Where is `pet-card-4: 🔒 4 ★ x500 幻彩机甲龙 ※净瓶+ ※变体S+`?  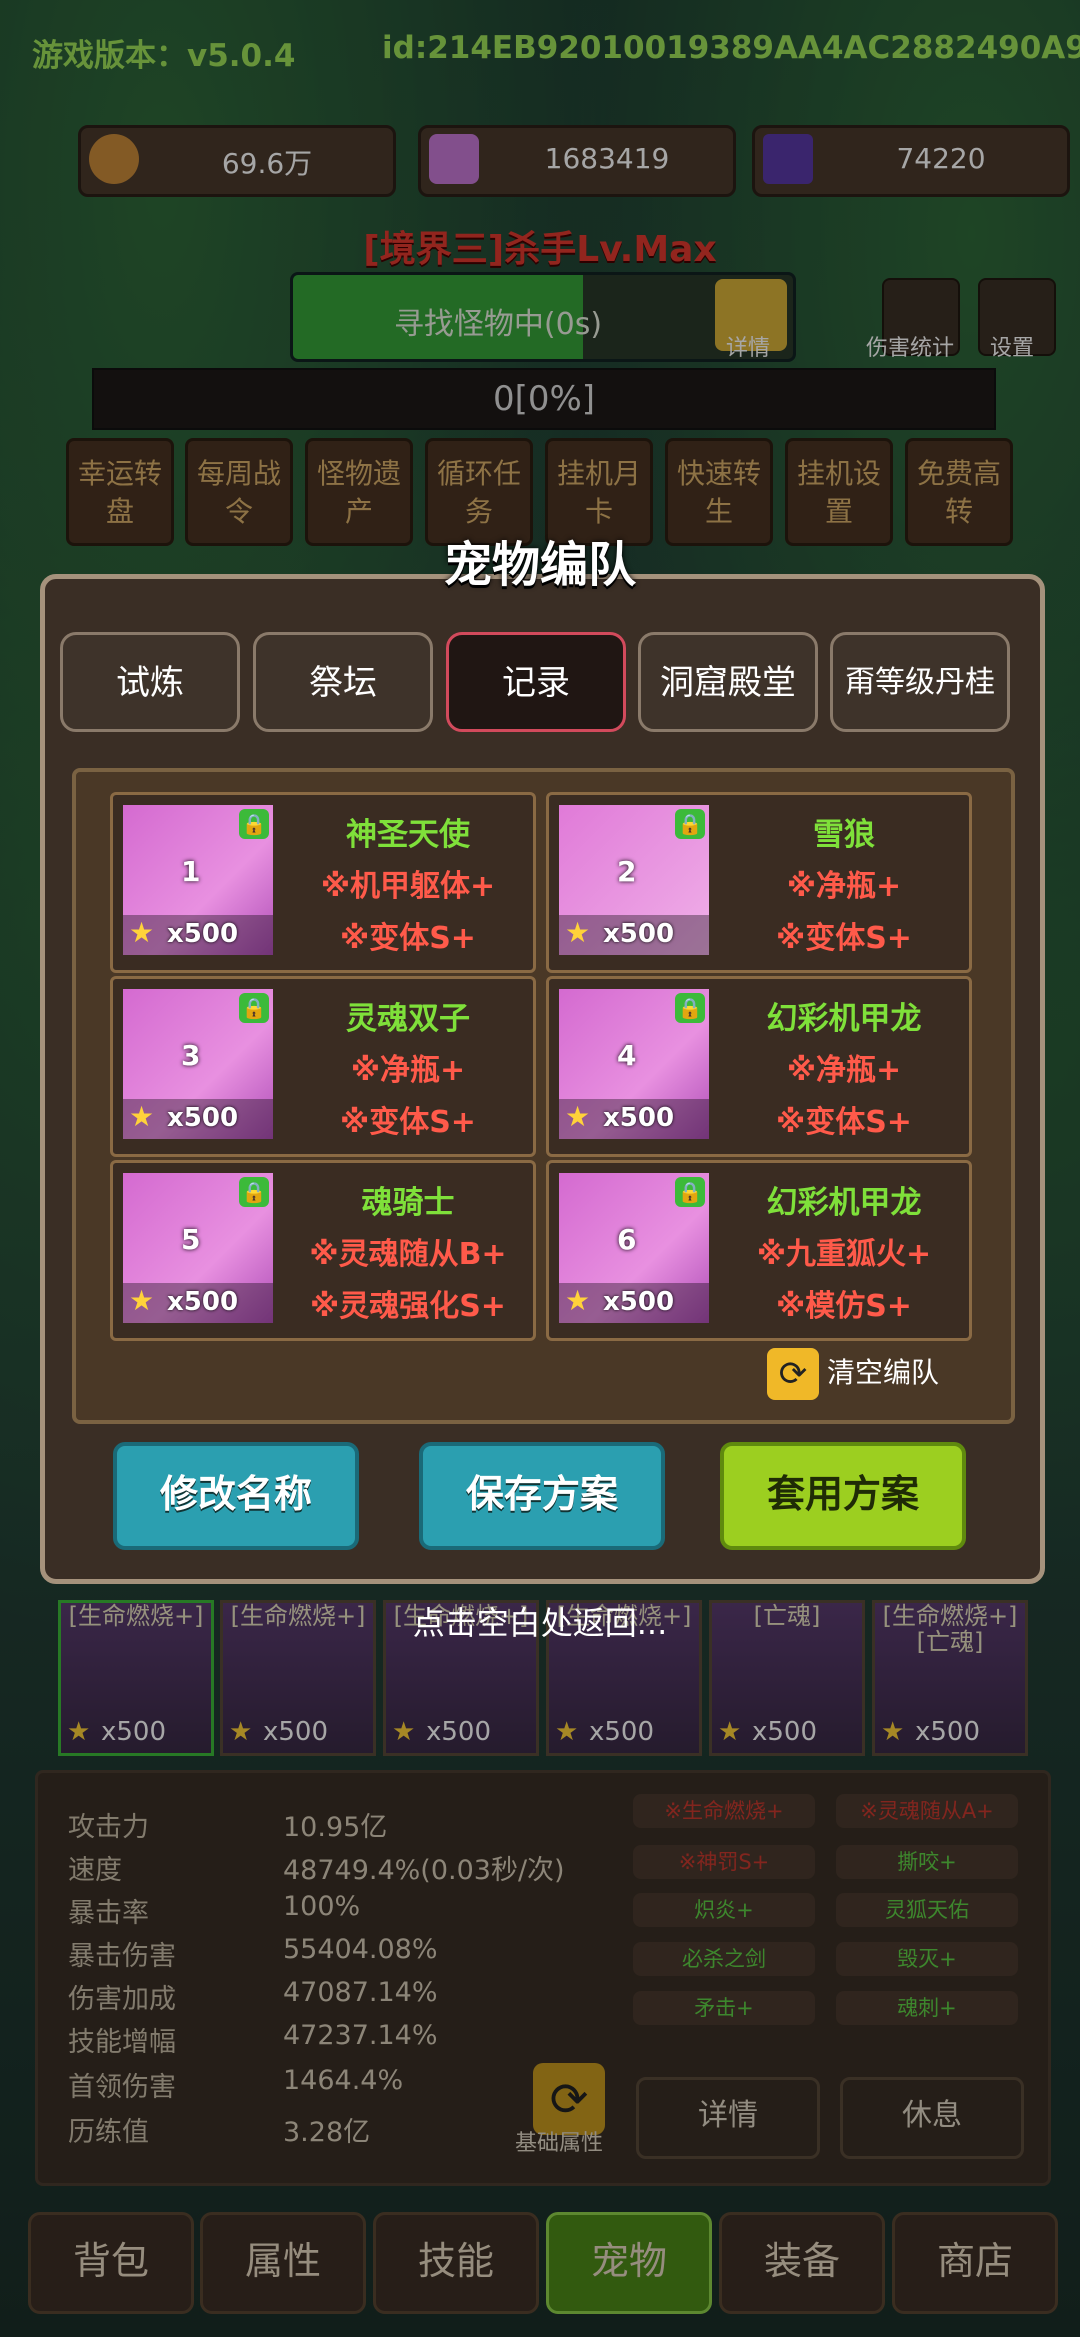 pet-card-4: 🔒 4 ★ x500 幻彩机甲龙 ※净瓶+ ※变体S+ is located at coordinates (759, 1066).